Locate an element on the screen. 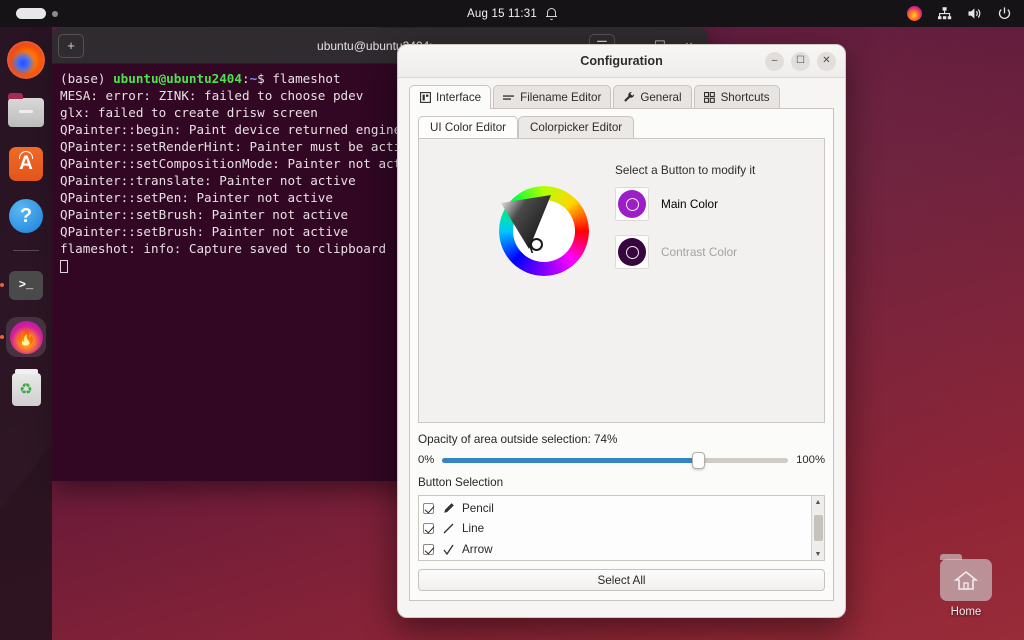  trash-icon: ♻ is located at coordinates (26, 387).